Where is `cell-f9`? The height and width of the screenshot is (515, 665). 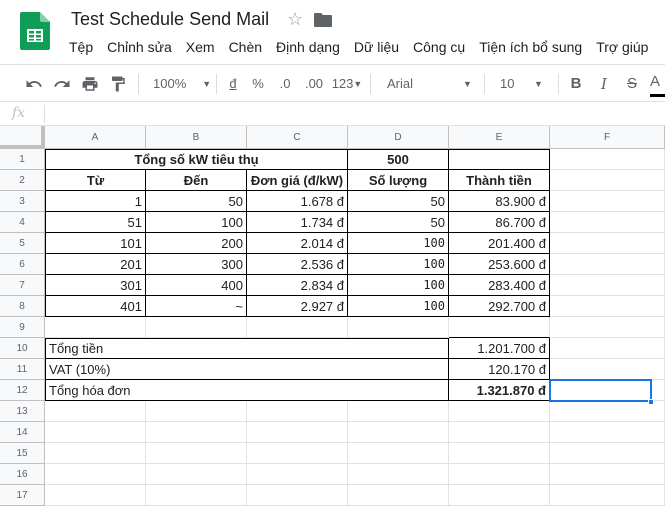
cell-f9 is located at coordinates (607, 327).